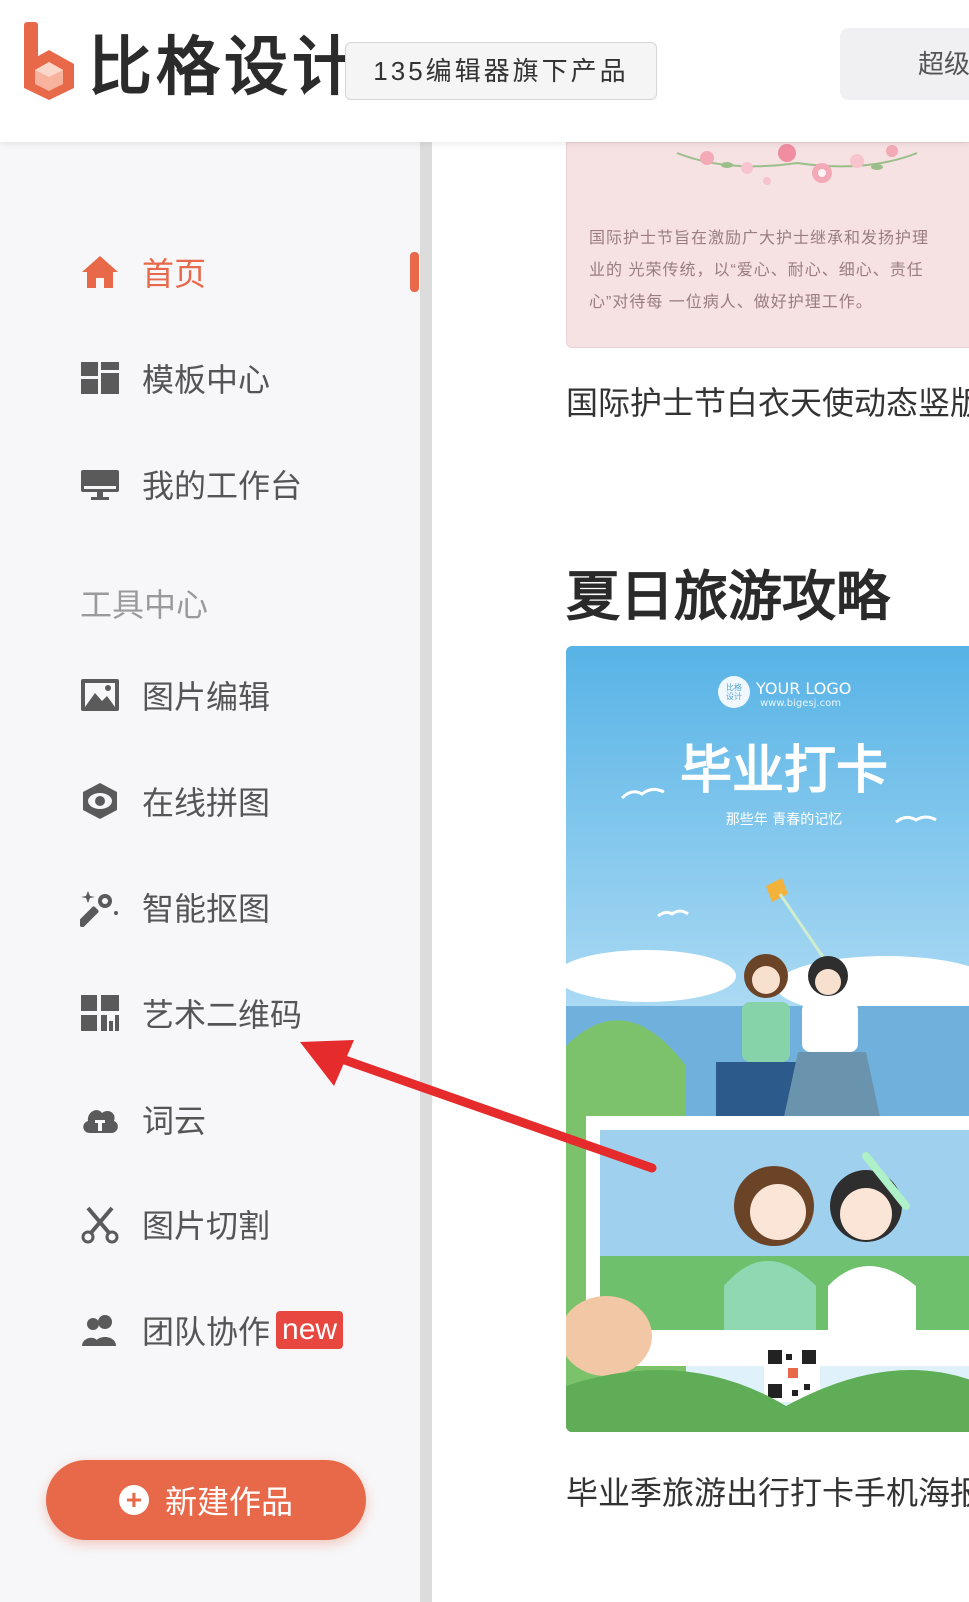 This screenshot has width=969, height=1602. Describe the element at coordinates (100, 695) in the screenshot. I see `image-icon` at that location.